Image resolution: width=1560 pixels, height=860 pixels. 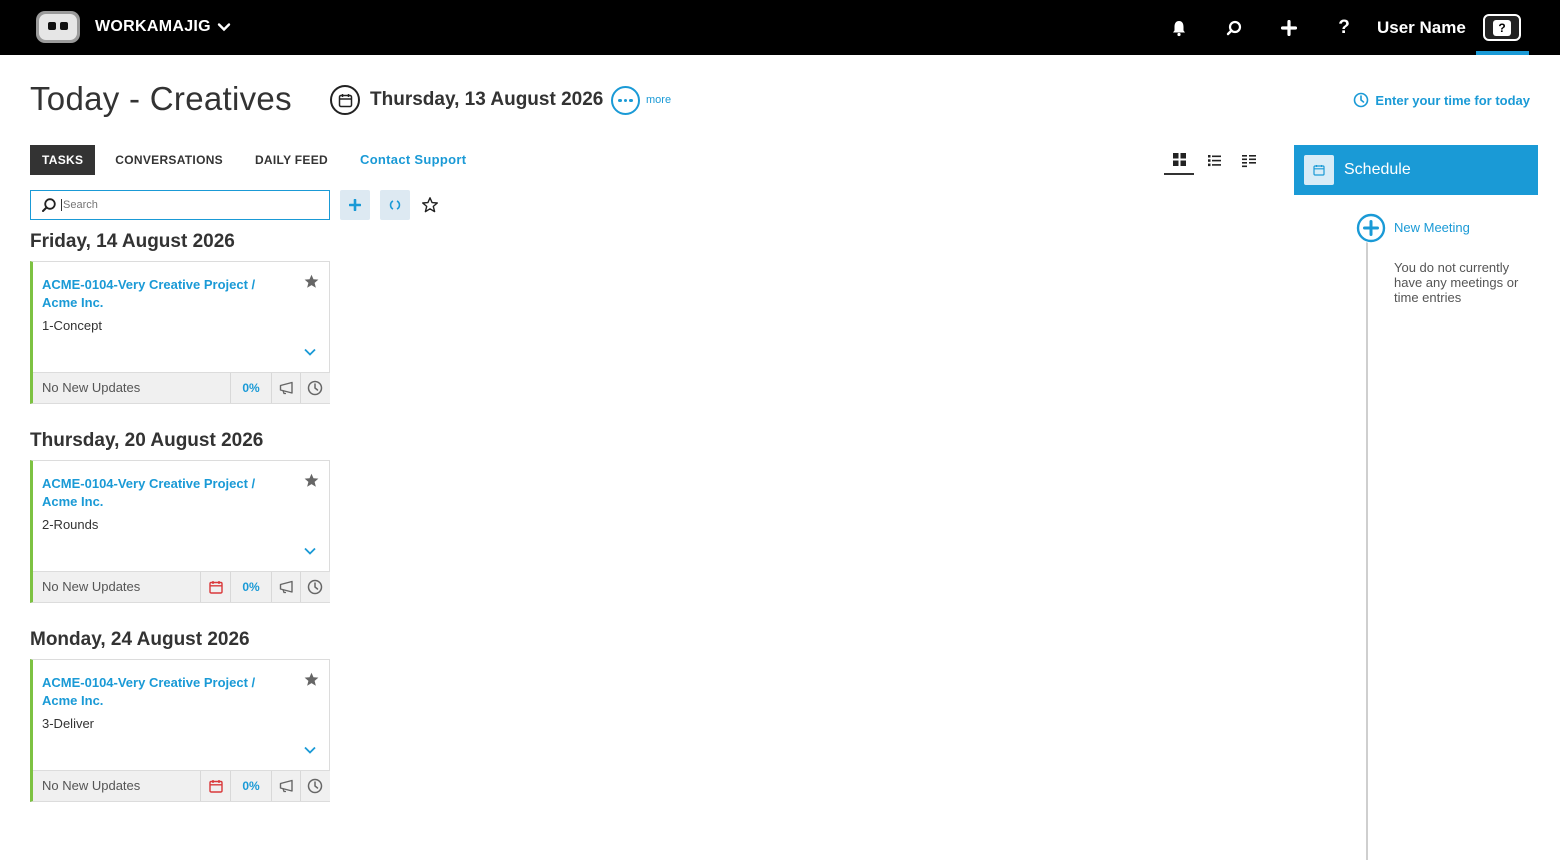 I want to click on add-icon, so click(x=1289, y=28).